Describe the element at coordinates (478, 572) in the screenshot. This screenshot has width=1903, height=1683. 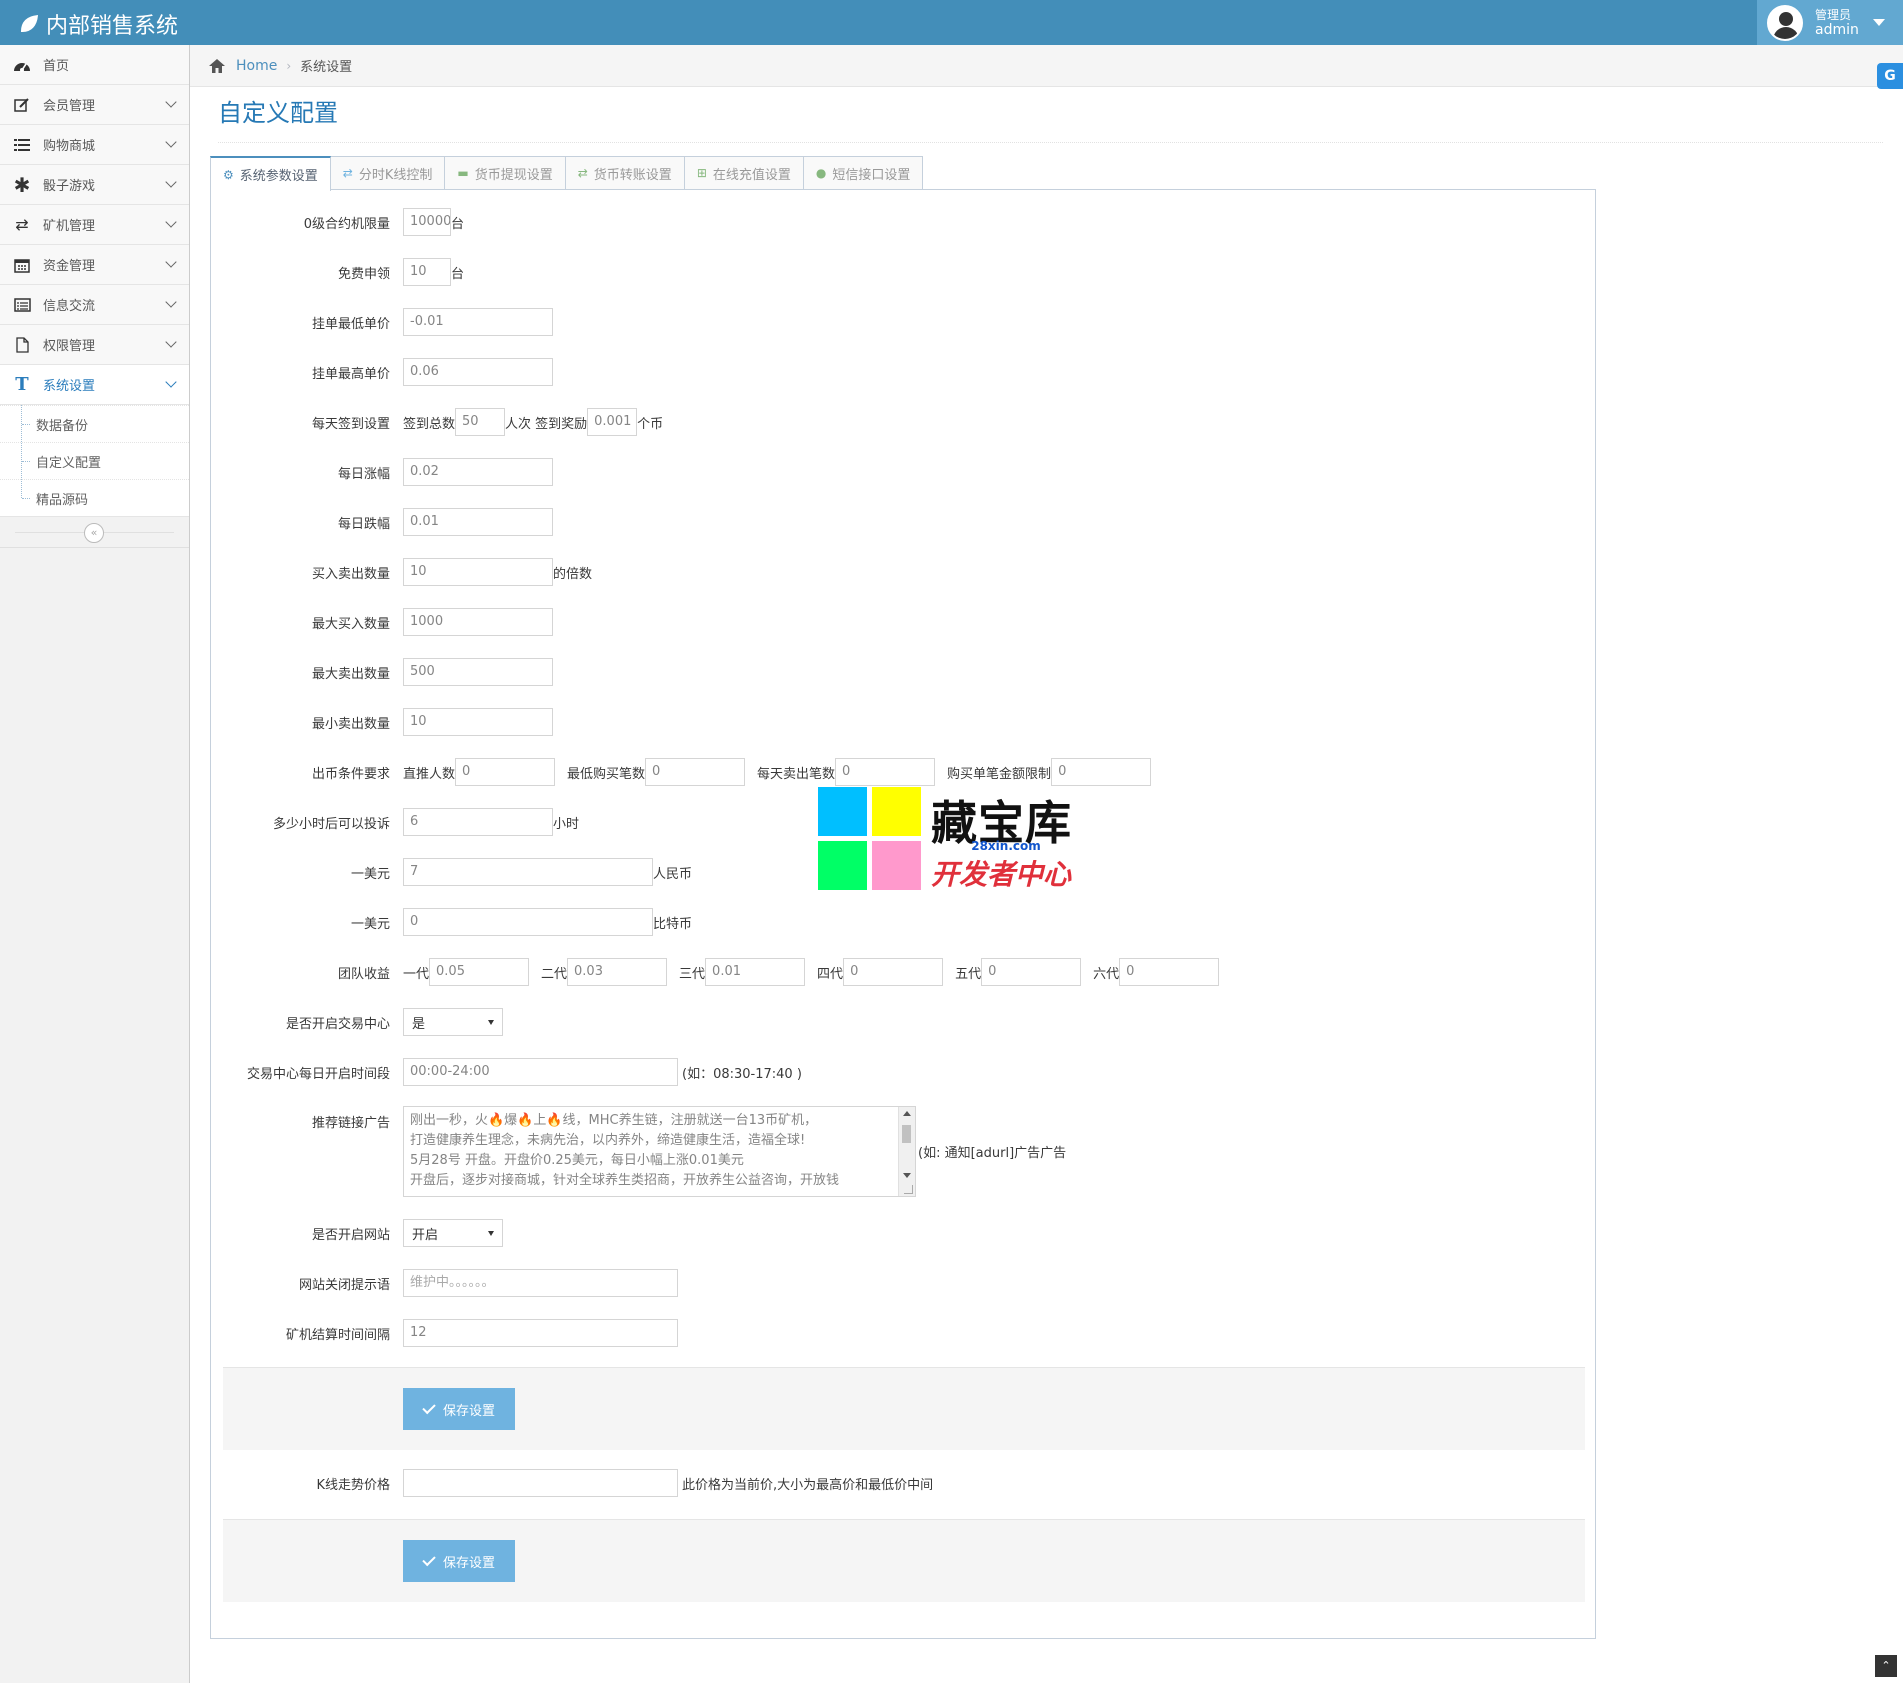
I see `multiple-input: 10` at that location.